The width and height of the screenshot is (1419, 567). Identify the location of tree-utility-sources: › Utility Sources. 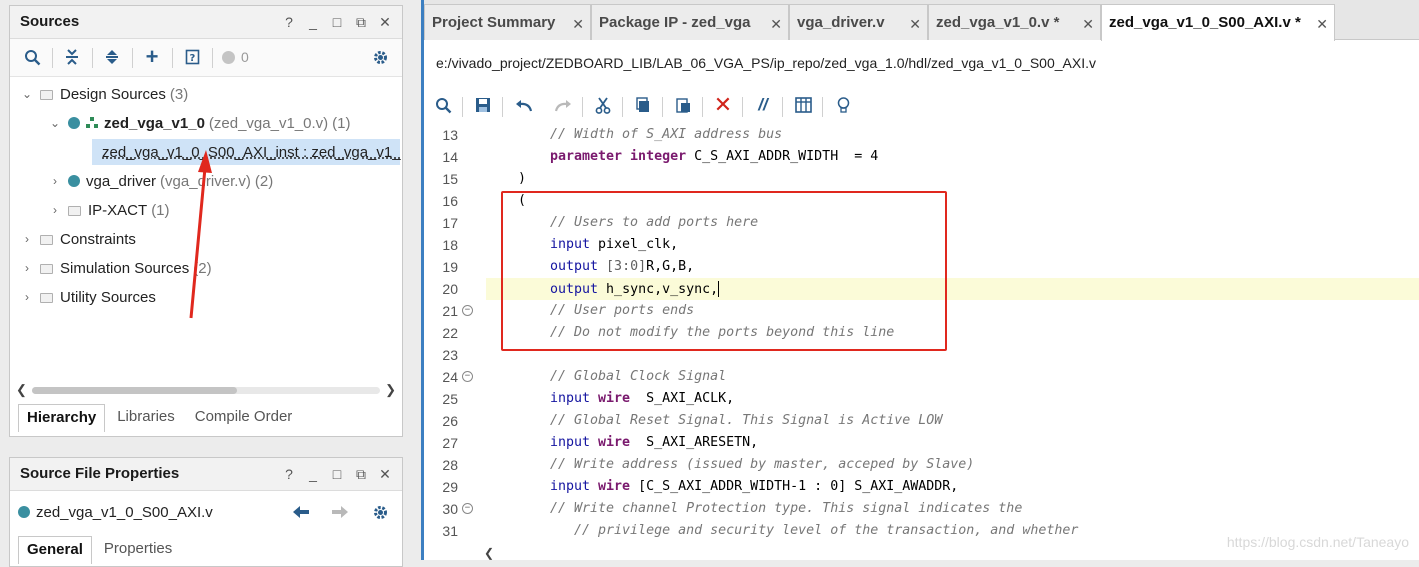
(88, 297).